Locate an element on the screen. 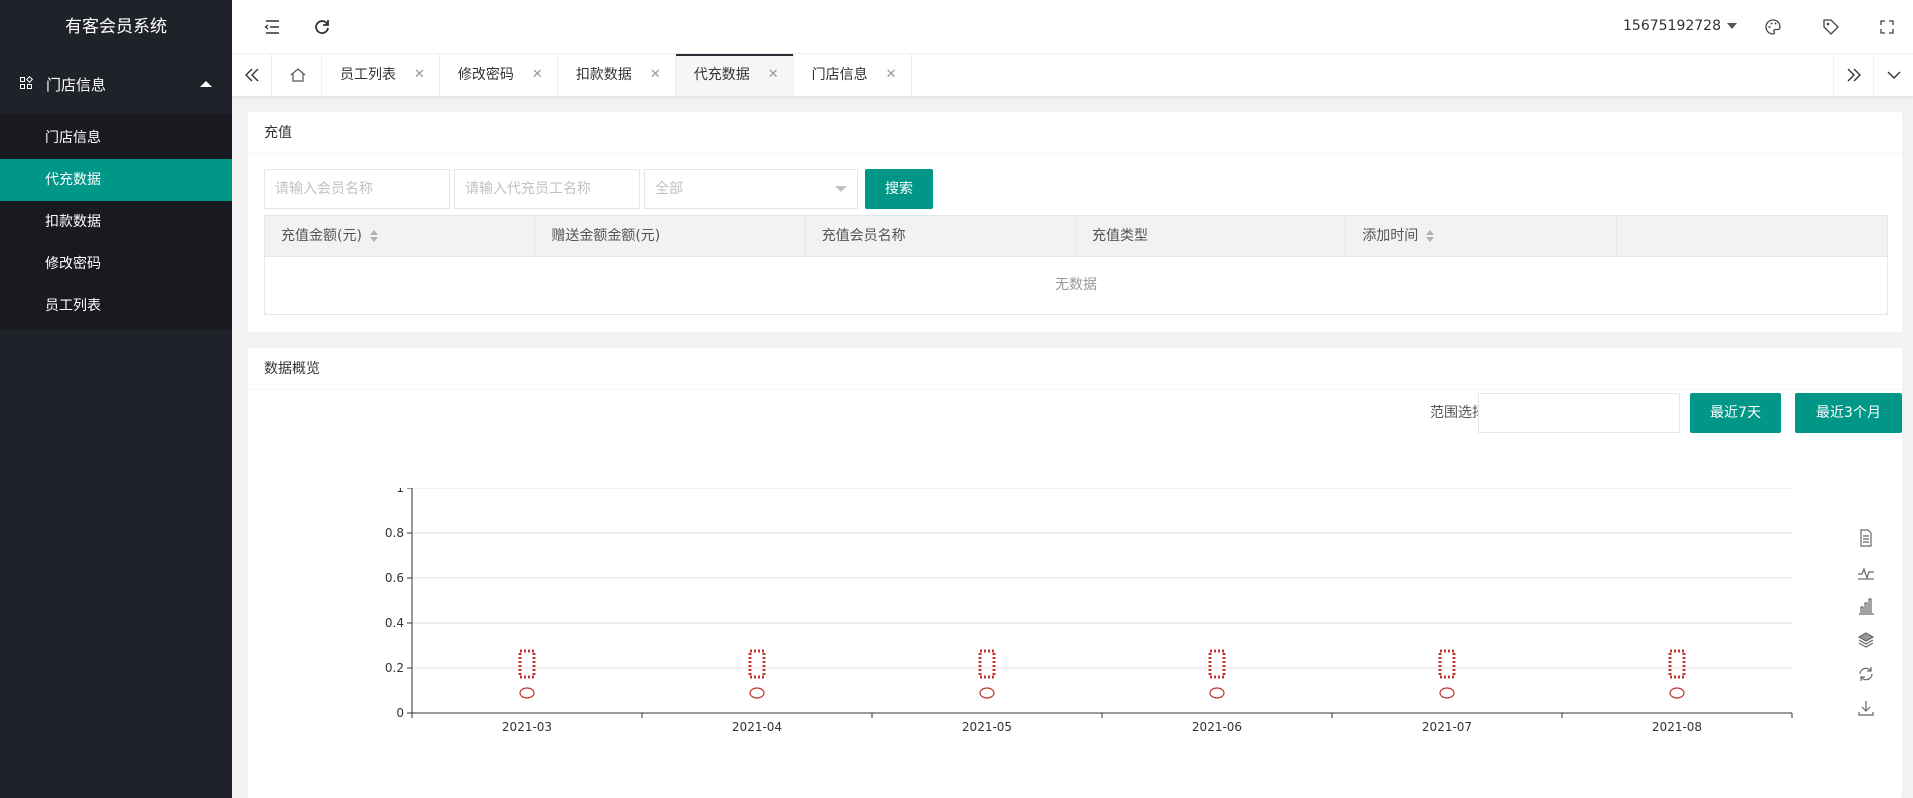 This screenshot has height=798, width=1913. x-tick-label: 2021-03 is located at coordinates (527, 727).